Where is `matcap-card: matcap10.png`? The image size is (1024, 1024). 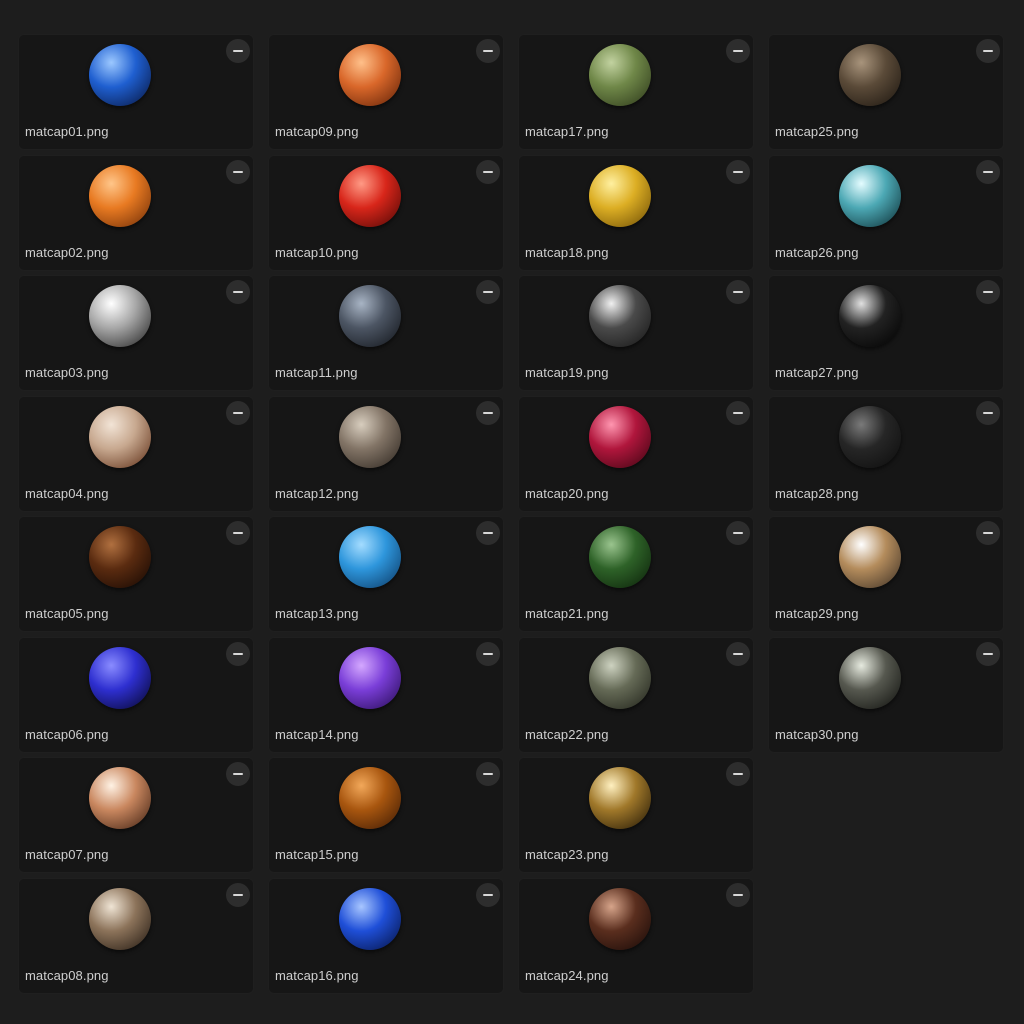 matcap-card: matcap10.png is located at coordinates (386, 213).